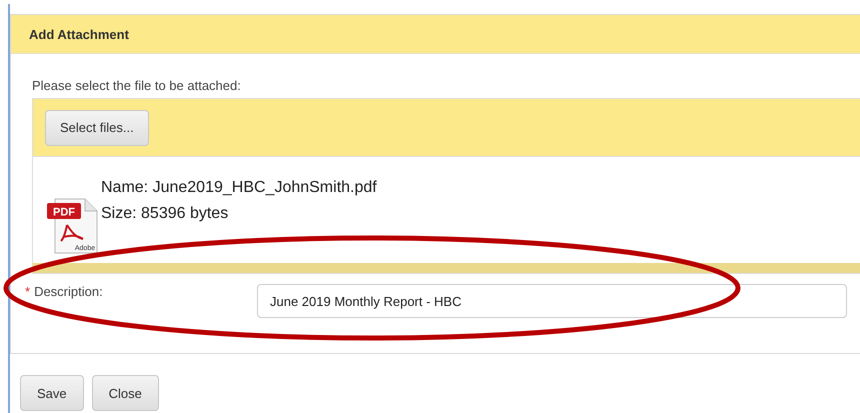 This screenshot has width=860, height=413. I want to click on required-mark: *, so click(27, 291).